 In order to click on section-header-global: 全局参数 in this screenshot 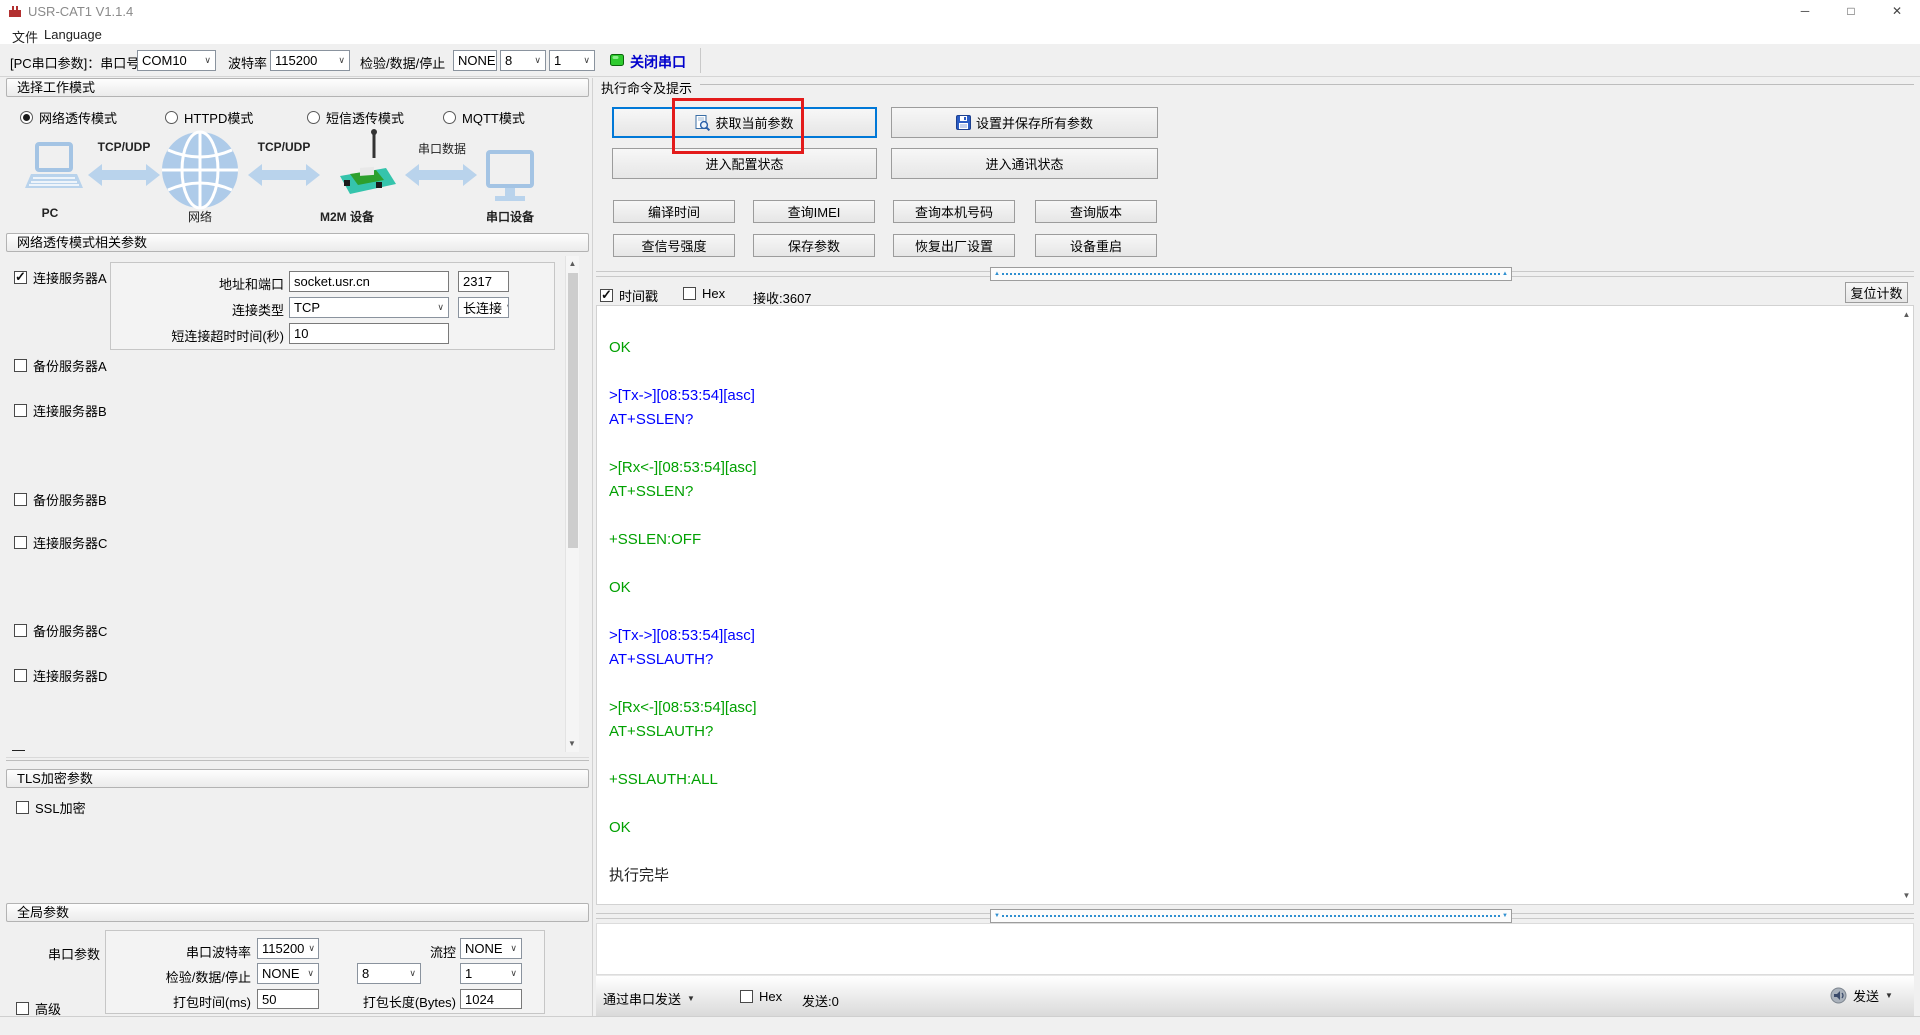, I will do `click(297, 912)`.